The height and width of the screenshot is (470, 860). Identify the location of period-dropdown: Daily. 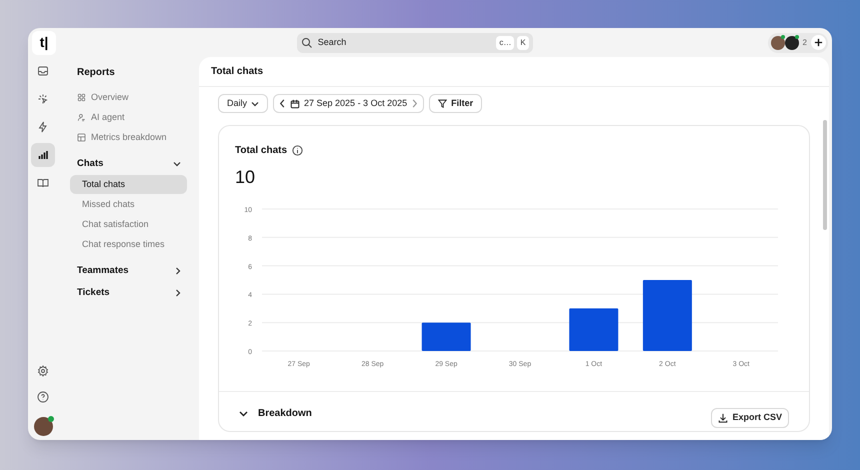
(243, 103).